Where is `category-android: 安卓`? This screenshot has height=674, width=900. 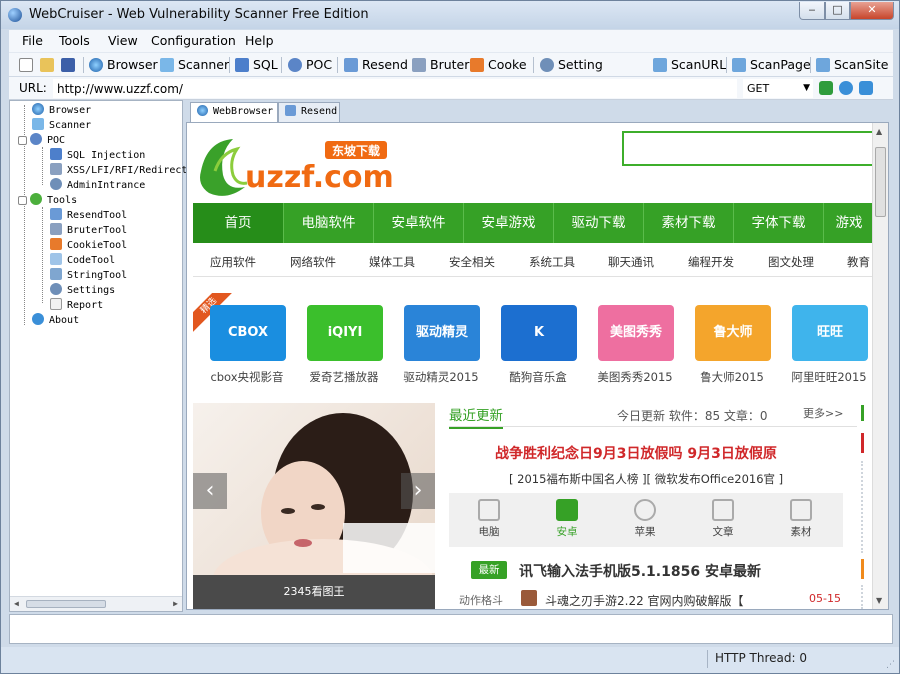 category-android: 安卓 is located at coordinates (567, 519).